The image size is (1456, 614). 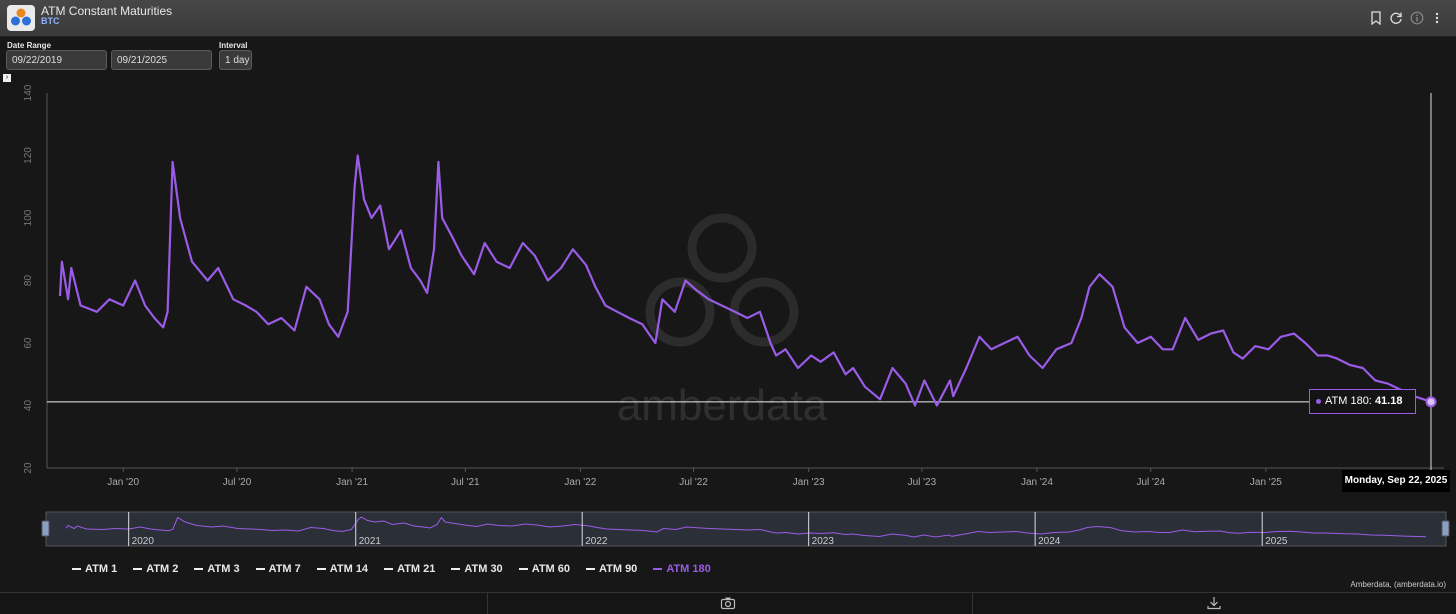 I want to click on y-tick-label: 60, so click(x=28, y=343).